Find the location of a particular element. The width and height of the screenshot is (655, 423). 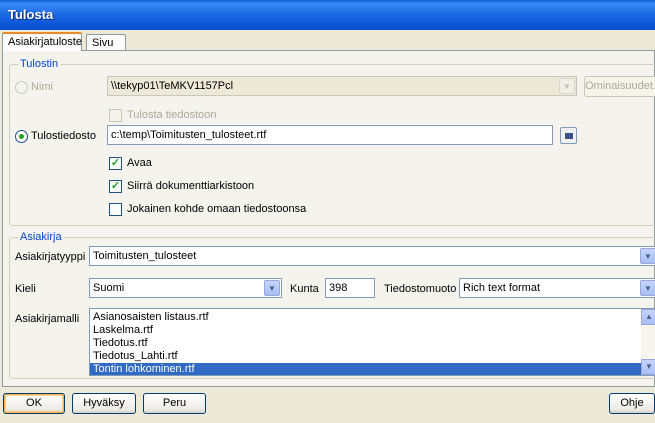

language-select: Suomi ▼ is located at coordinates (185, 288).